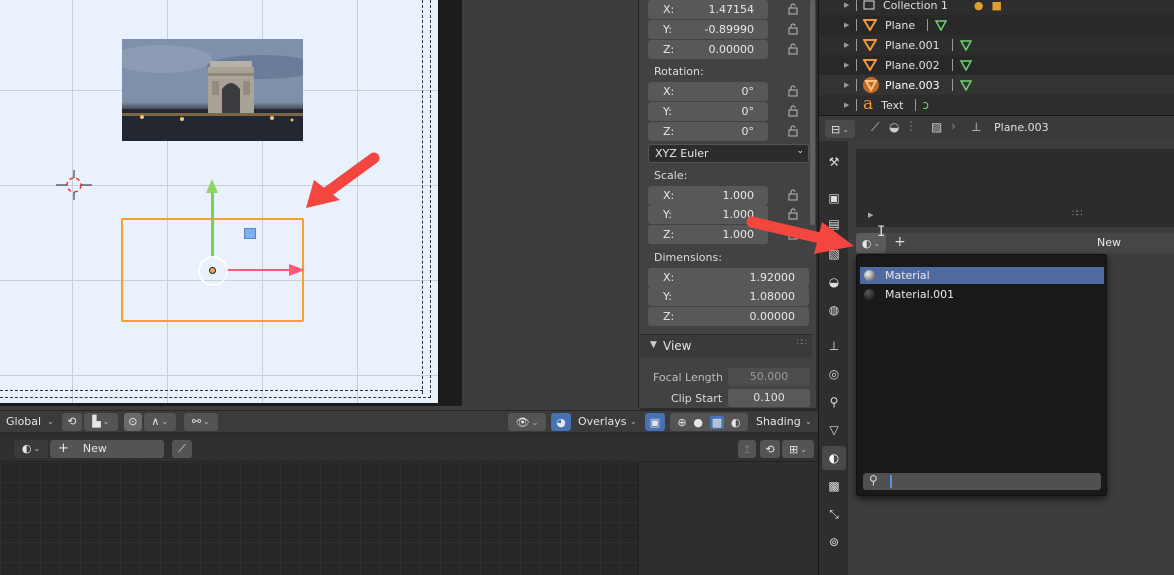 The width and height of the screenshot is (1174, 575). I want to click on transform-orientation-dropdown: Global, so click(23, 421).